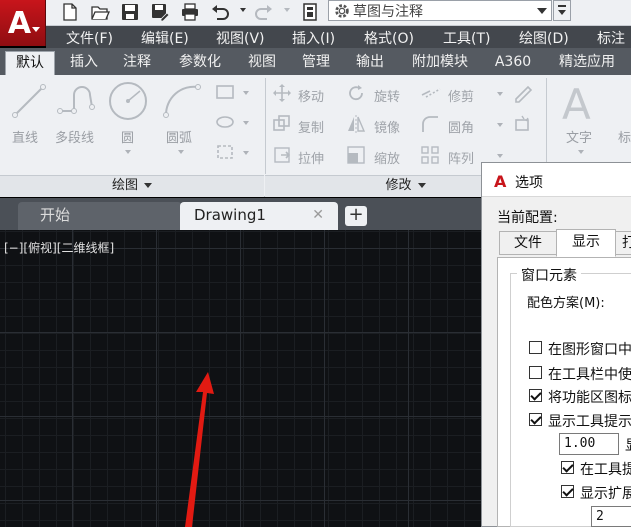 Image resolution: width=631 pixels, height=527 pixels. I want to click on dialog-title: 选项, so click(529, 183).